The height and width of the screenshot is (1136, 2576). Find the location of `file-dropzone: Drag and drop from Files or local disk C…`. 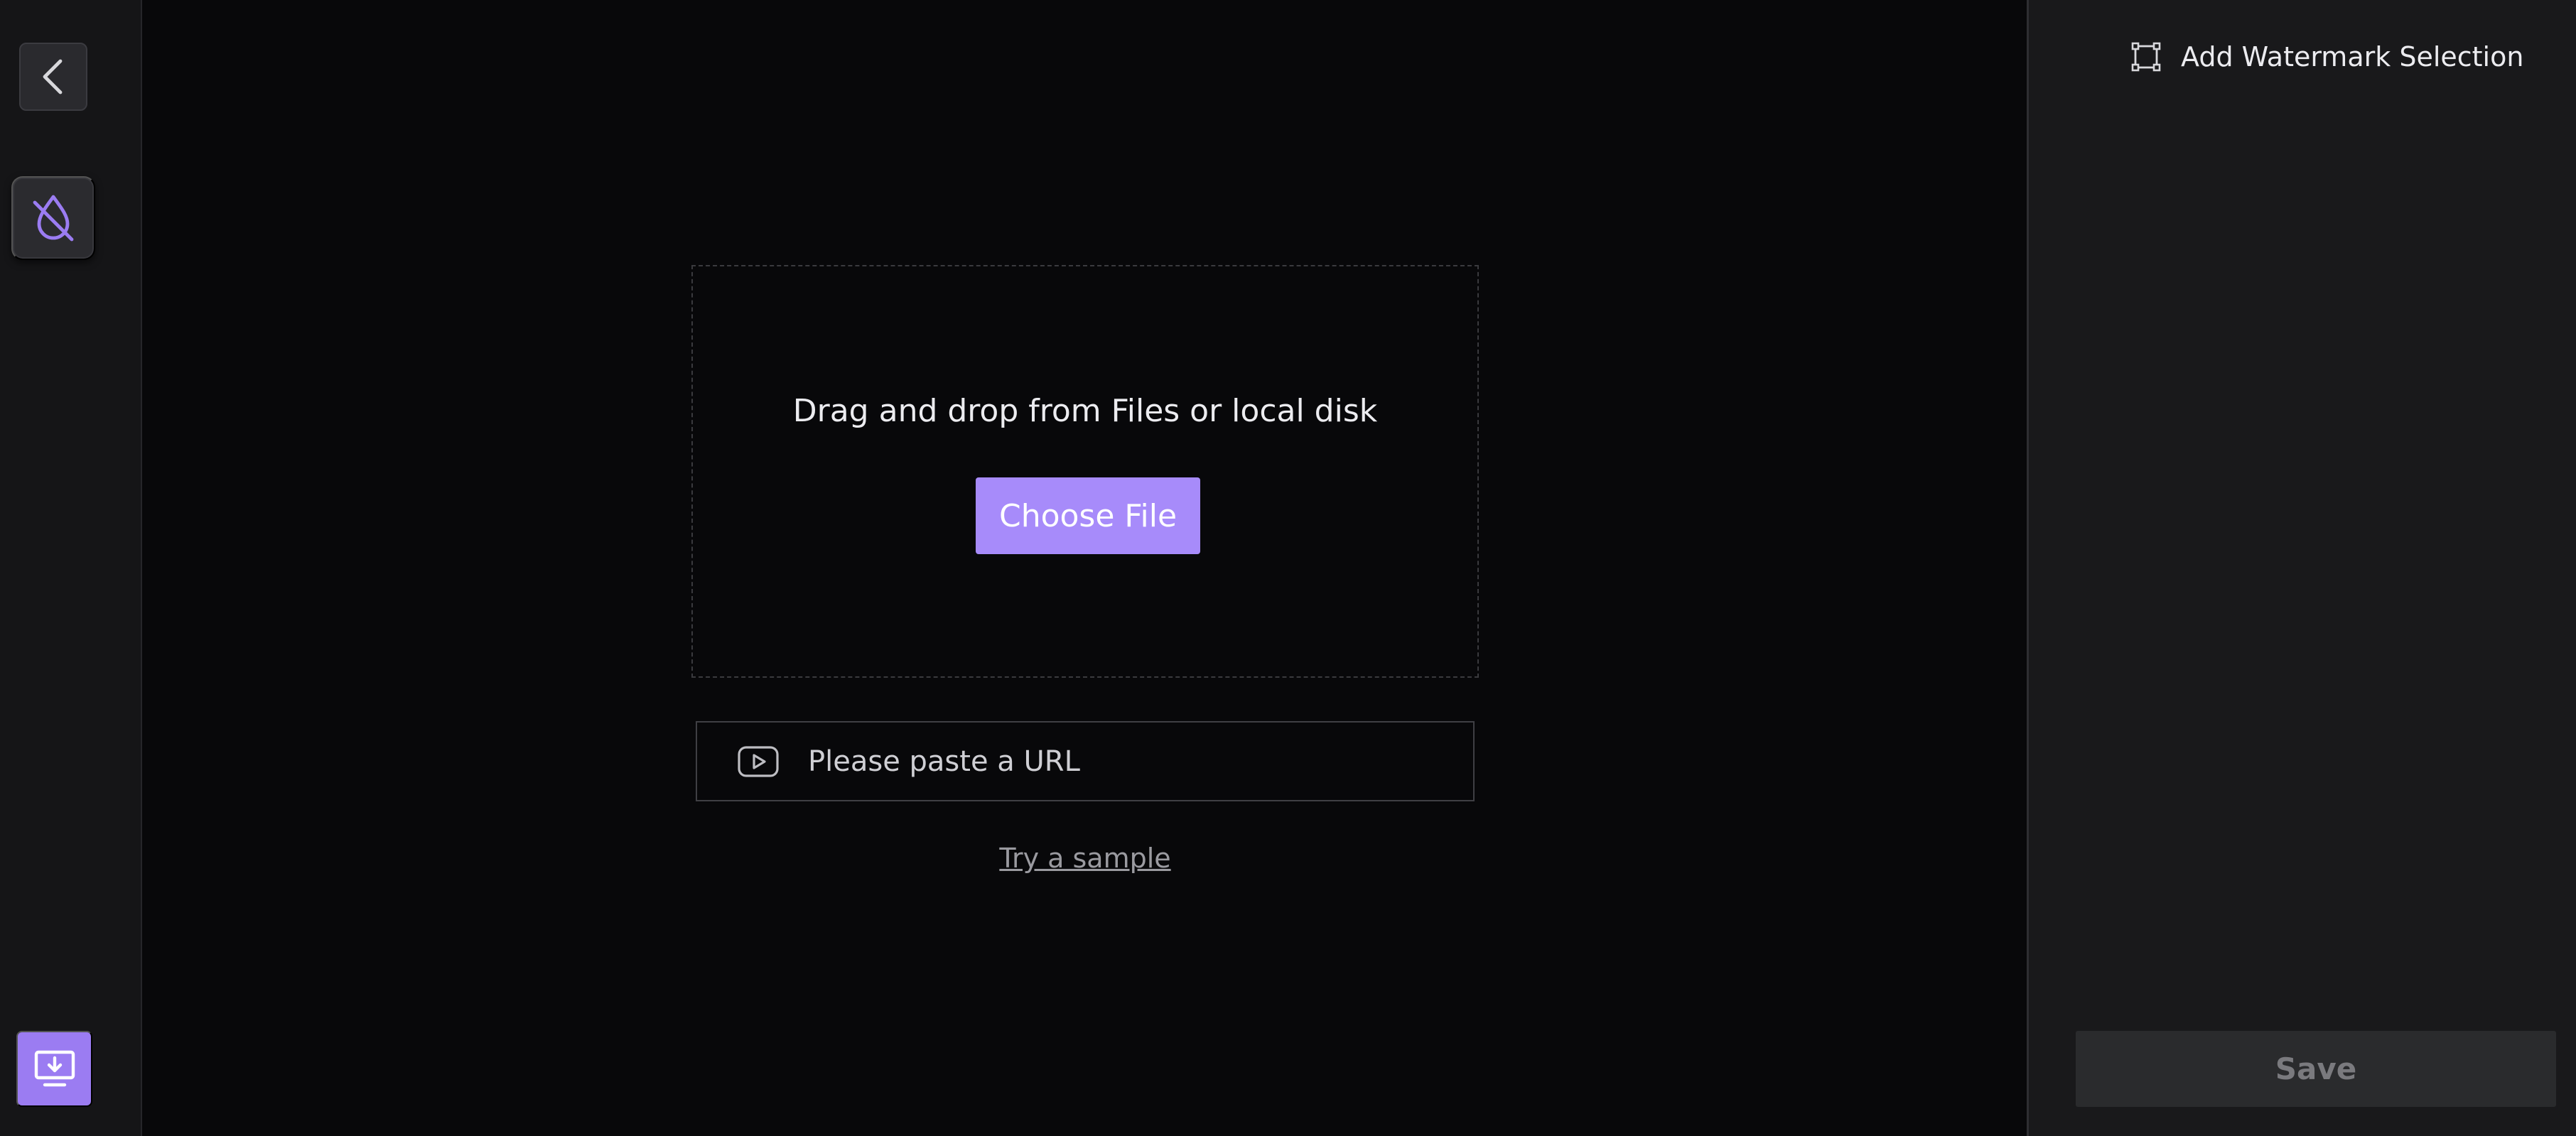

file-dropzone: Drag and drop from Files or local disk C… is located at coordinates (1085, 471).